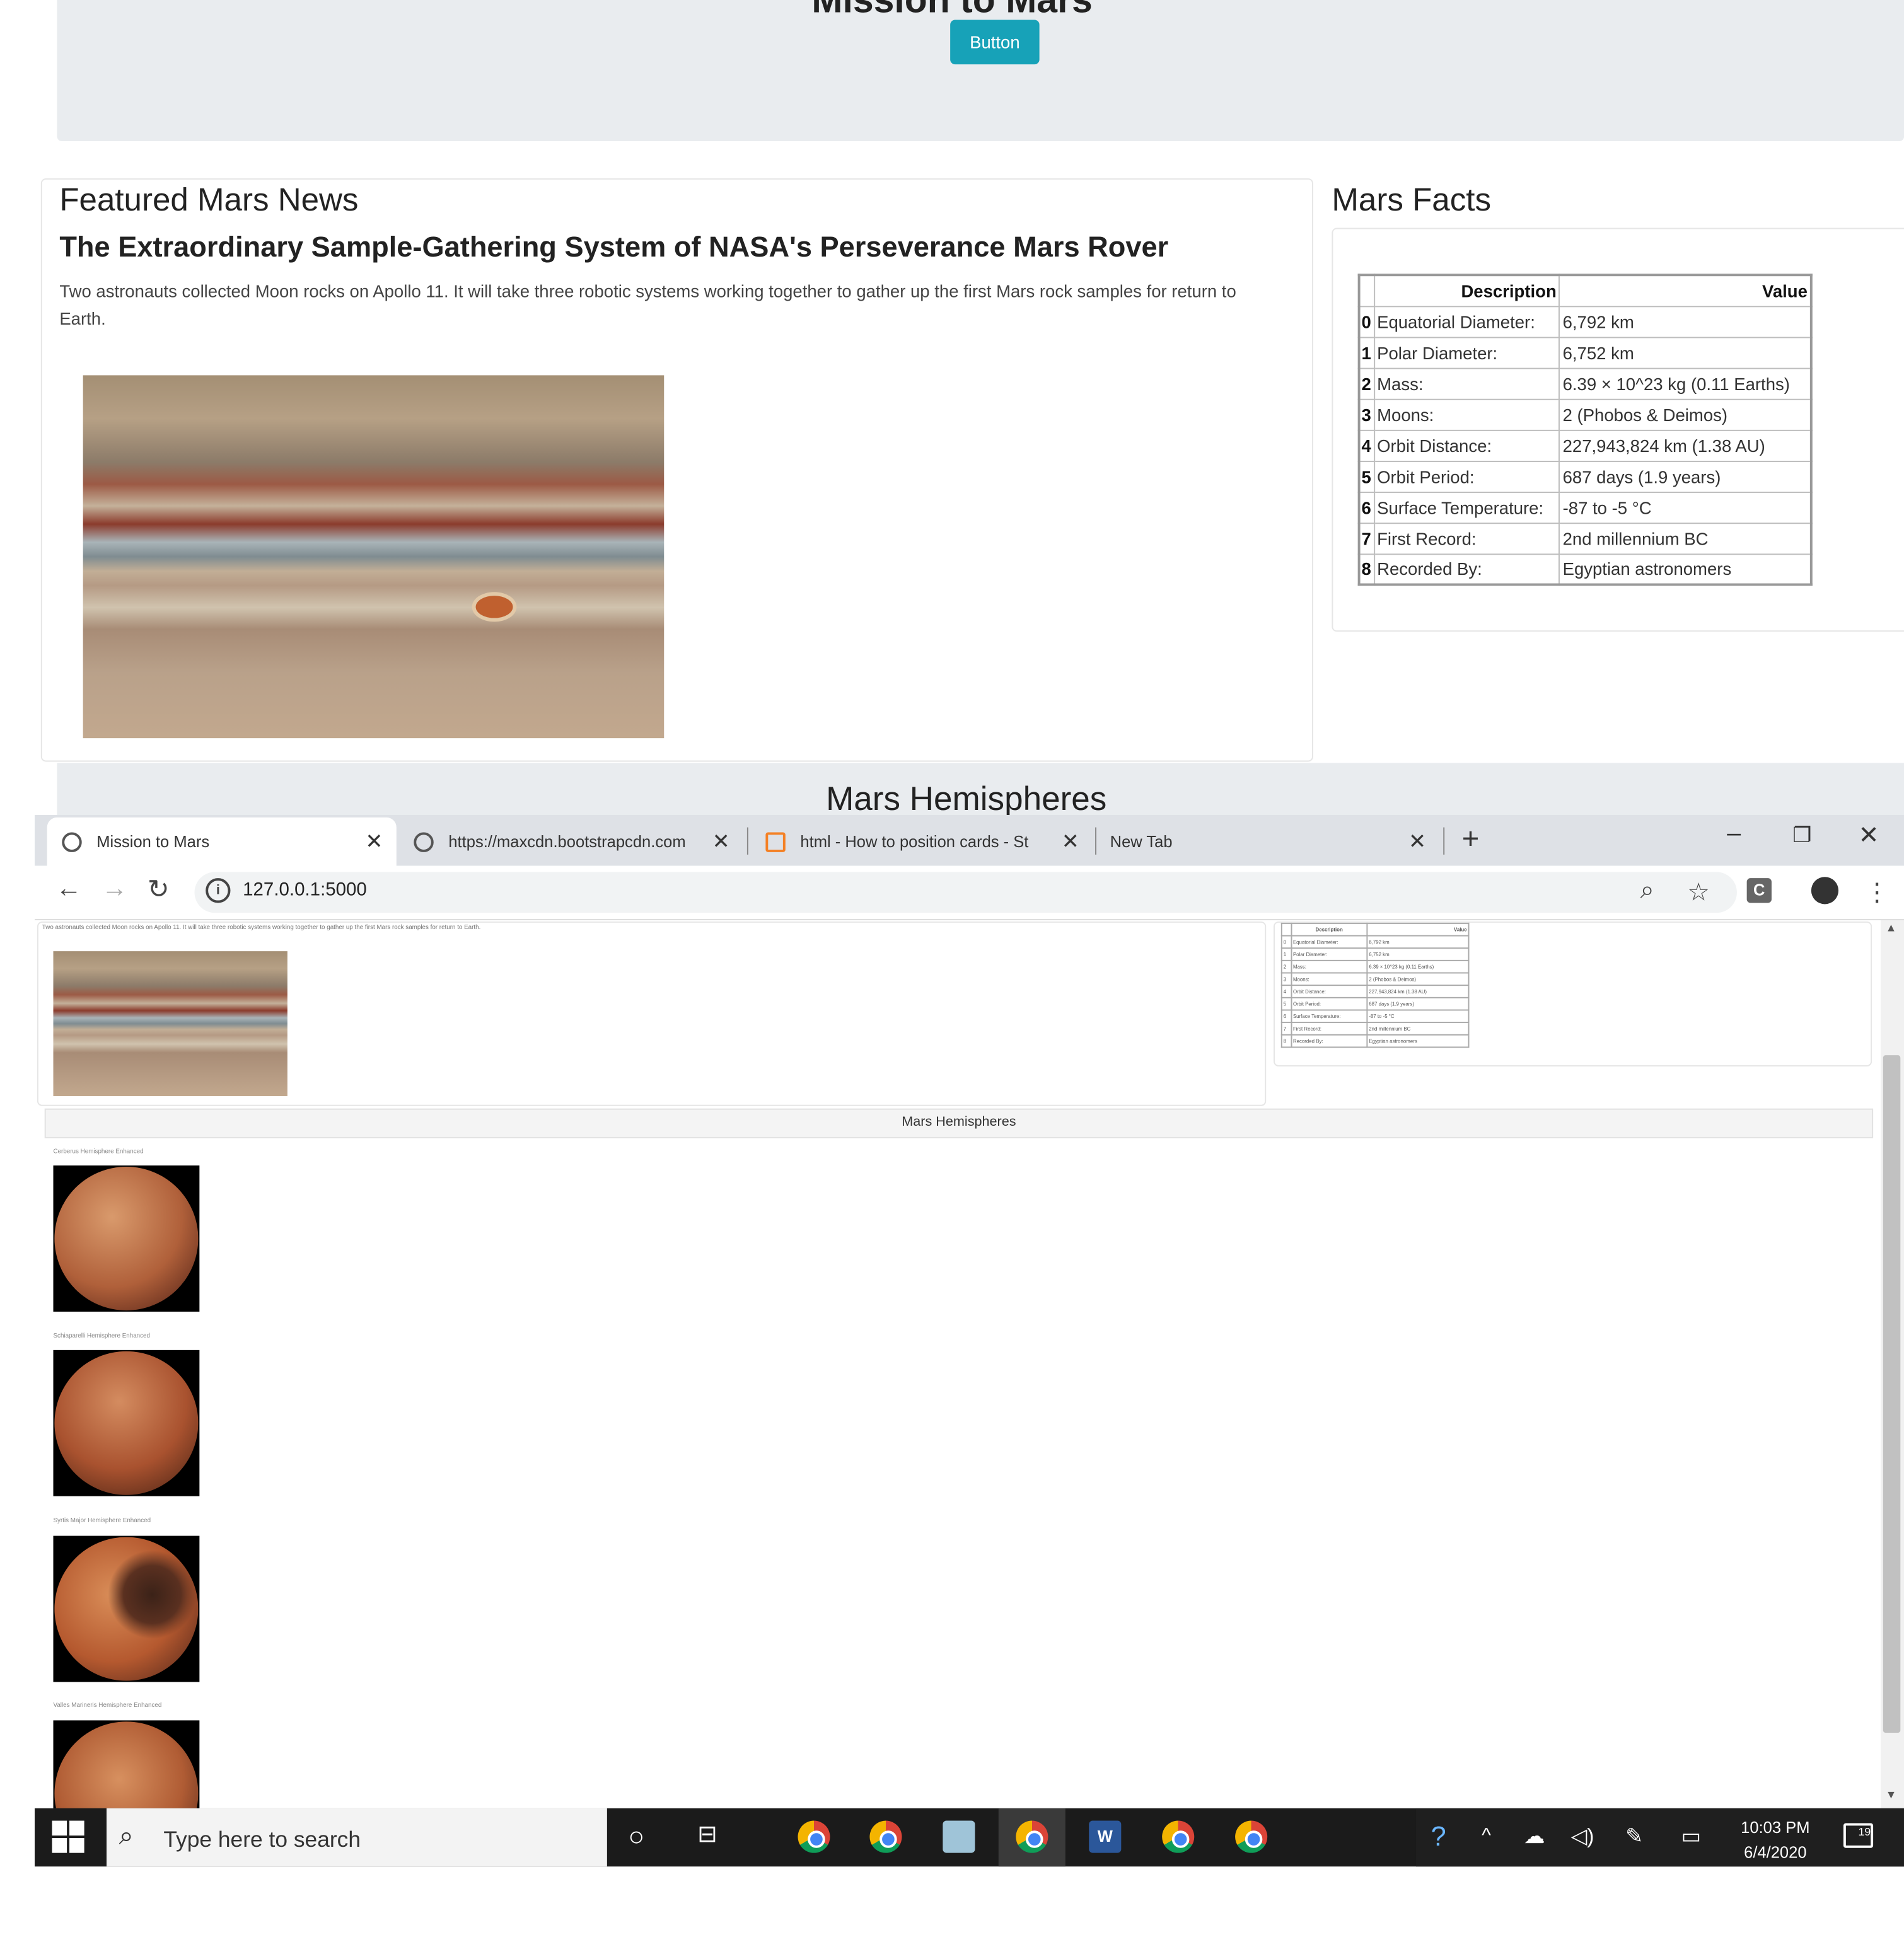 Image resolution: width=1904 pixels, height=1942 pixels. Describe the element at coordinates (1418, 1004) in the screenshot. I see `mini-val: 687 days (1.9 years)` at that location.